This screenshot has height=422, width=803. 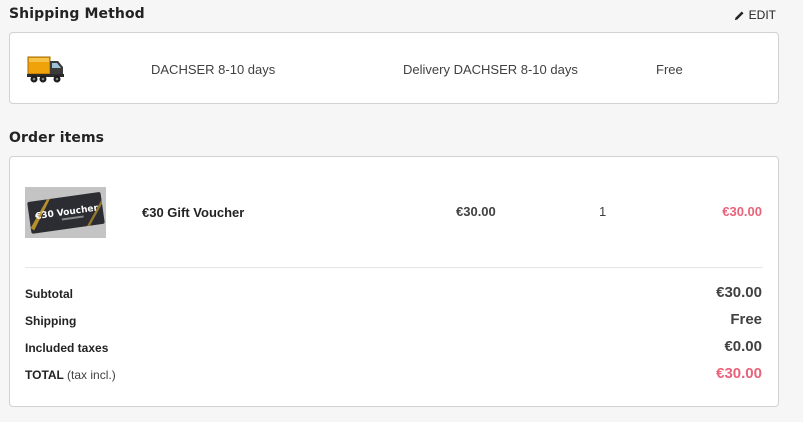 What do you see at coordinates (739, 373) in the screenshot?
I see `total-value: €30.00` at bounding box center [739, 373].